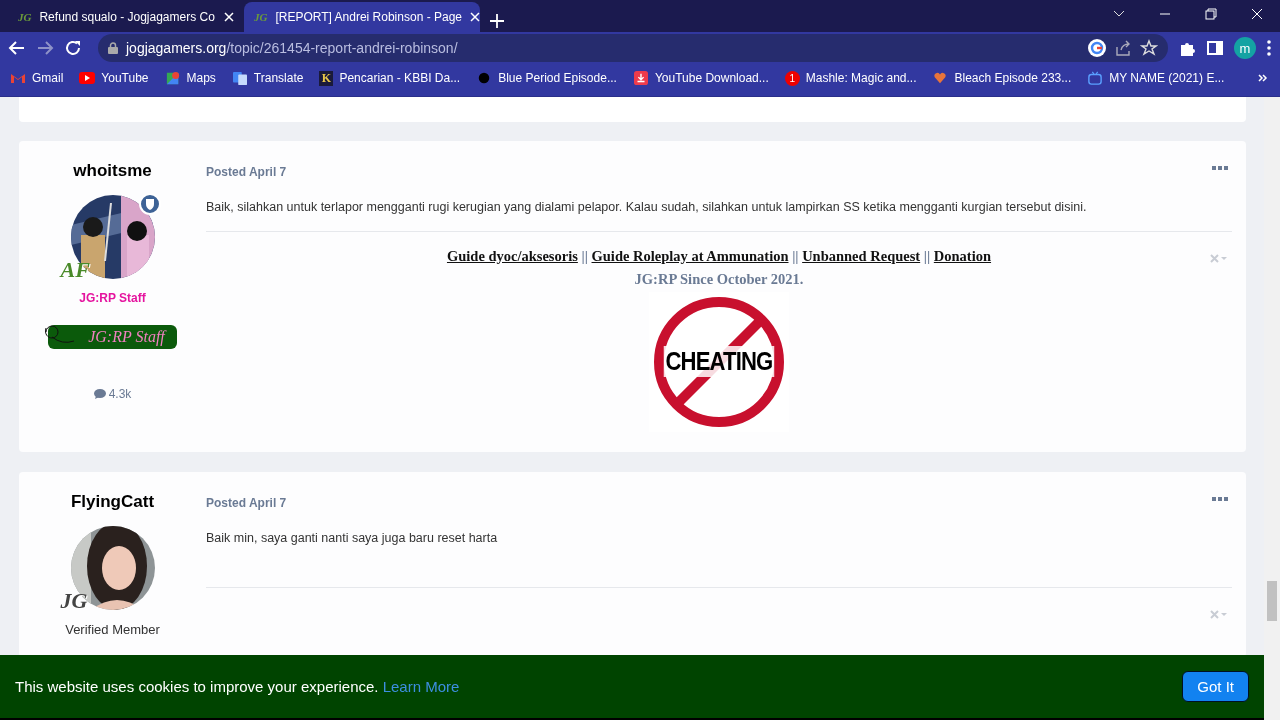 Image resolution: width=1280 pixels, height=720 pixels. I want to click on signature-link: Guide dyoc/aksesoris, so click(512, 255).